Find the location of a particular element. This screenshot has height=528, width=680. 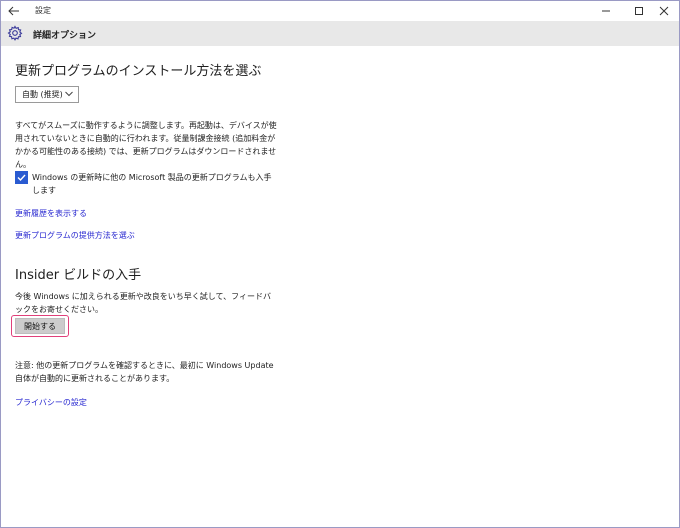

page-title: 詳細オプション is located at coordinates (65, 36).